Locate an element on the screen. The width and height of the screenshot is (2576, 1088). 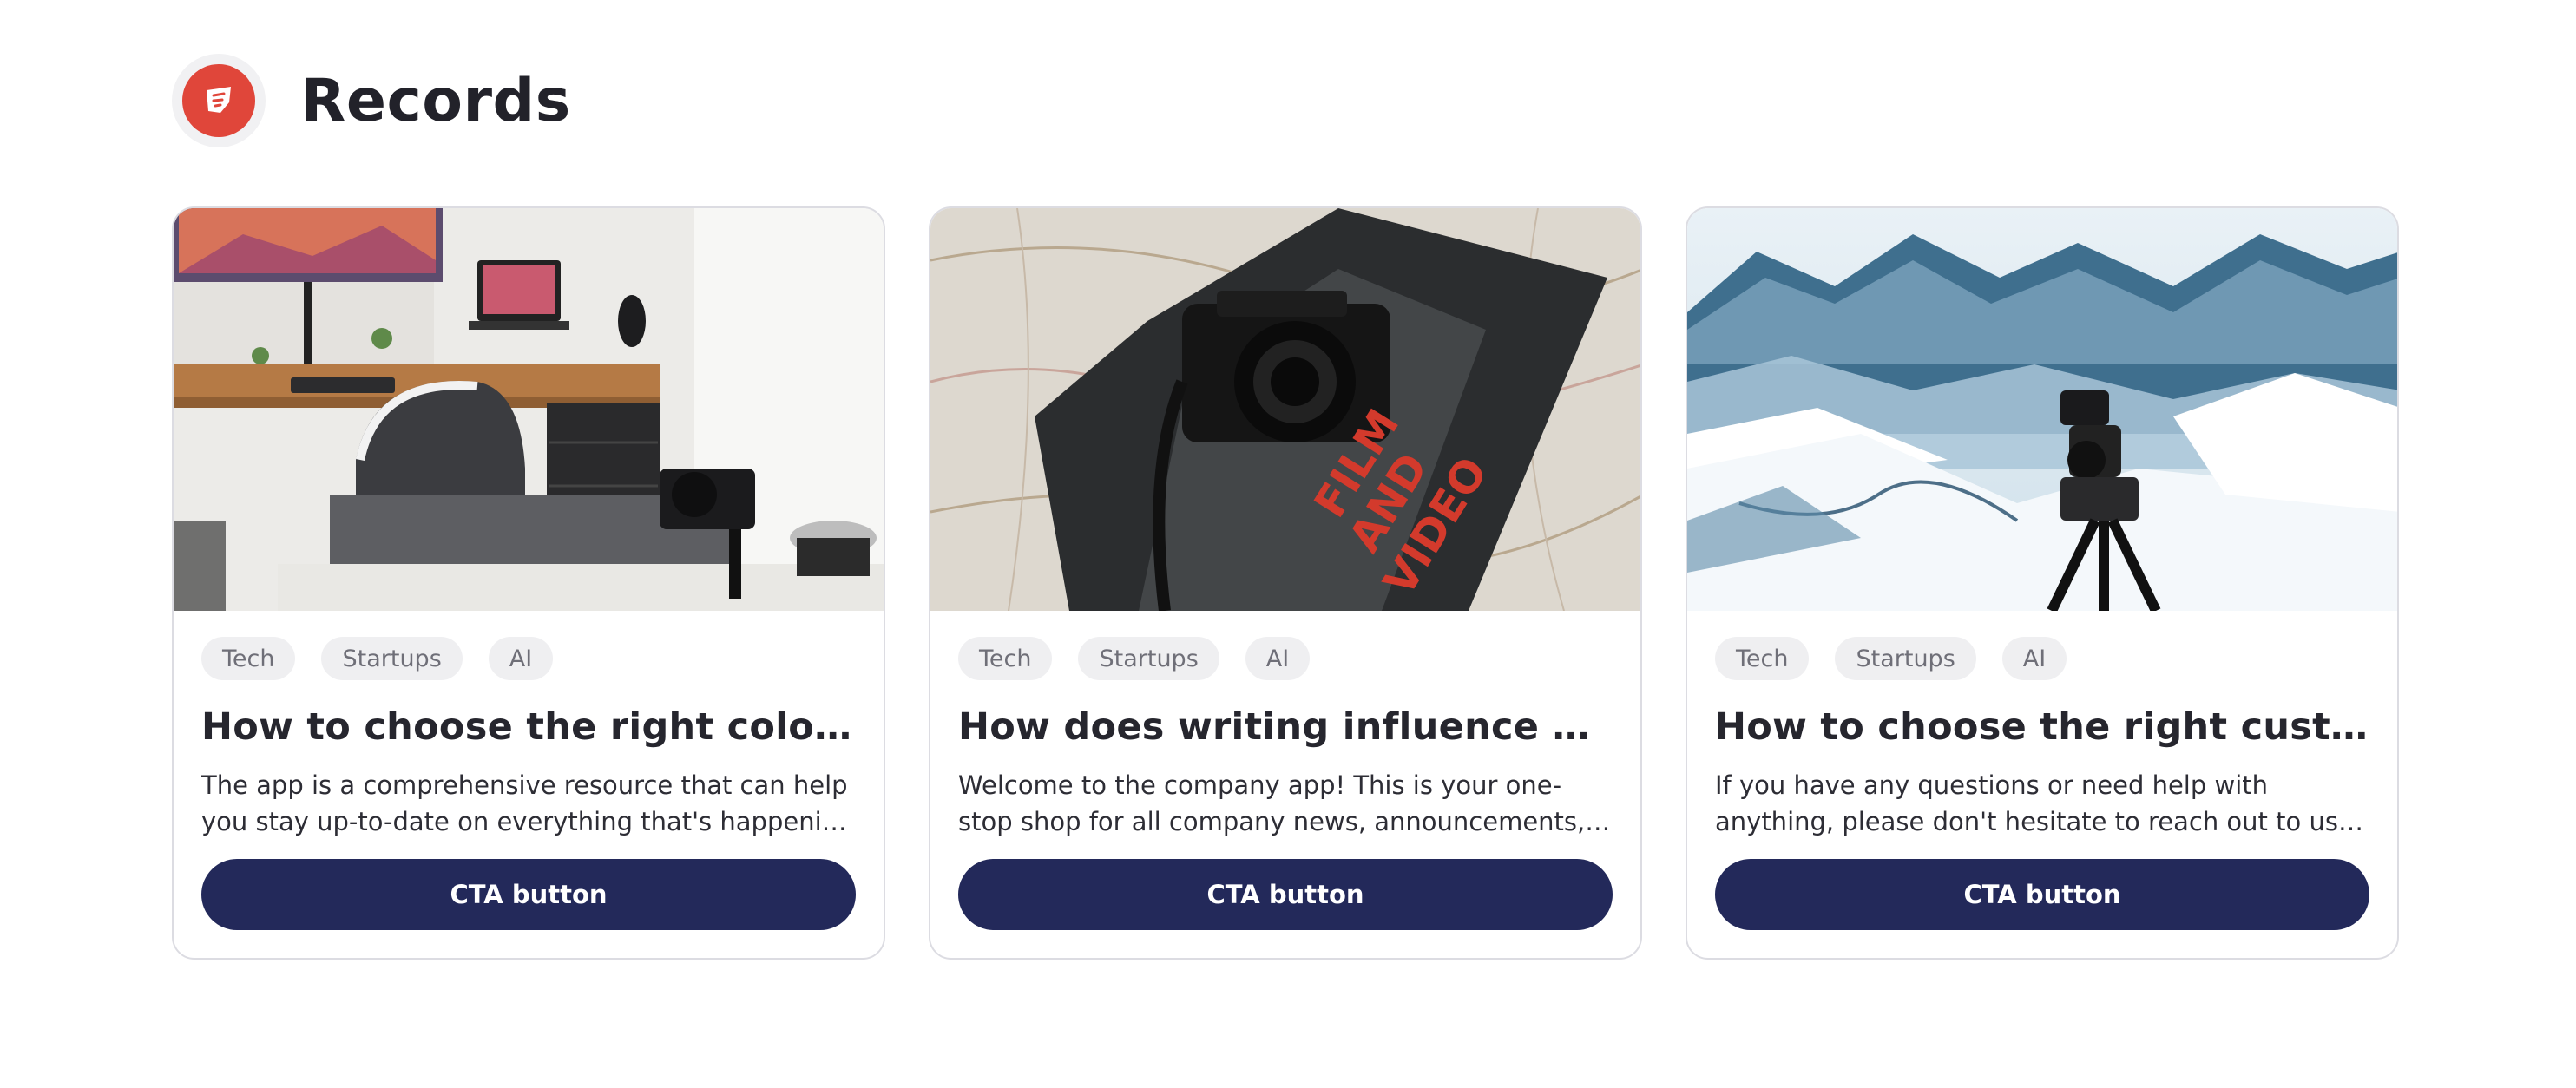
page-header: Records is located at coordinates (371, 100).